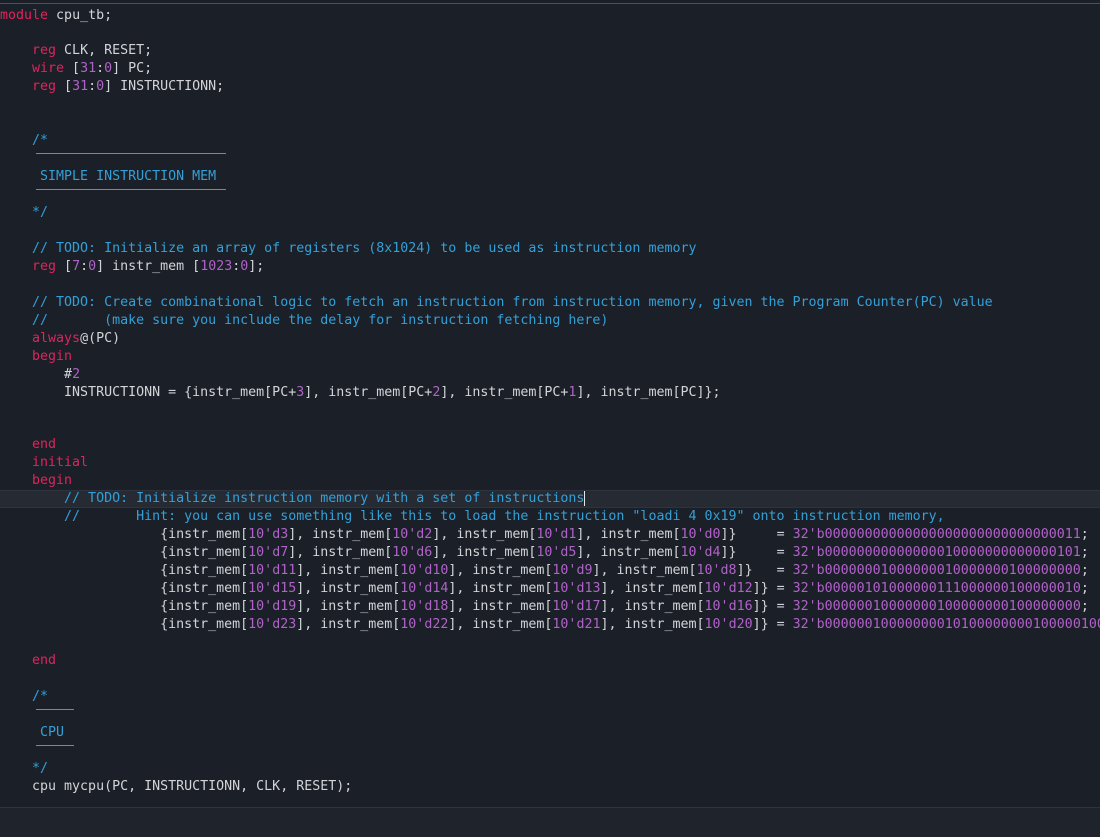 This screenshot has height=837, width=1100. What do you see at coordinates (28, 660) in the screenshot?
I see `code-keyword: end` at bounding box center [28, 660].